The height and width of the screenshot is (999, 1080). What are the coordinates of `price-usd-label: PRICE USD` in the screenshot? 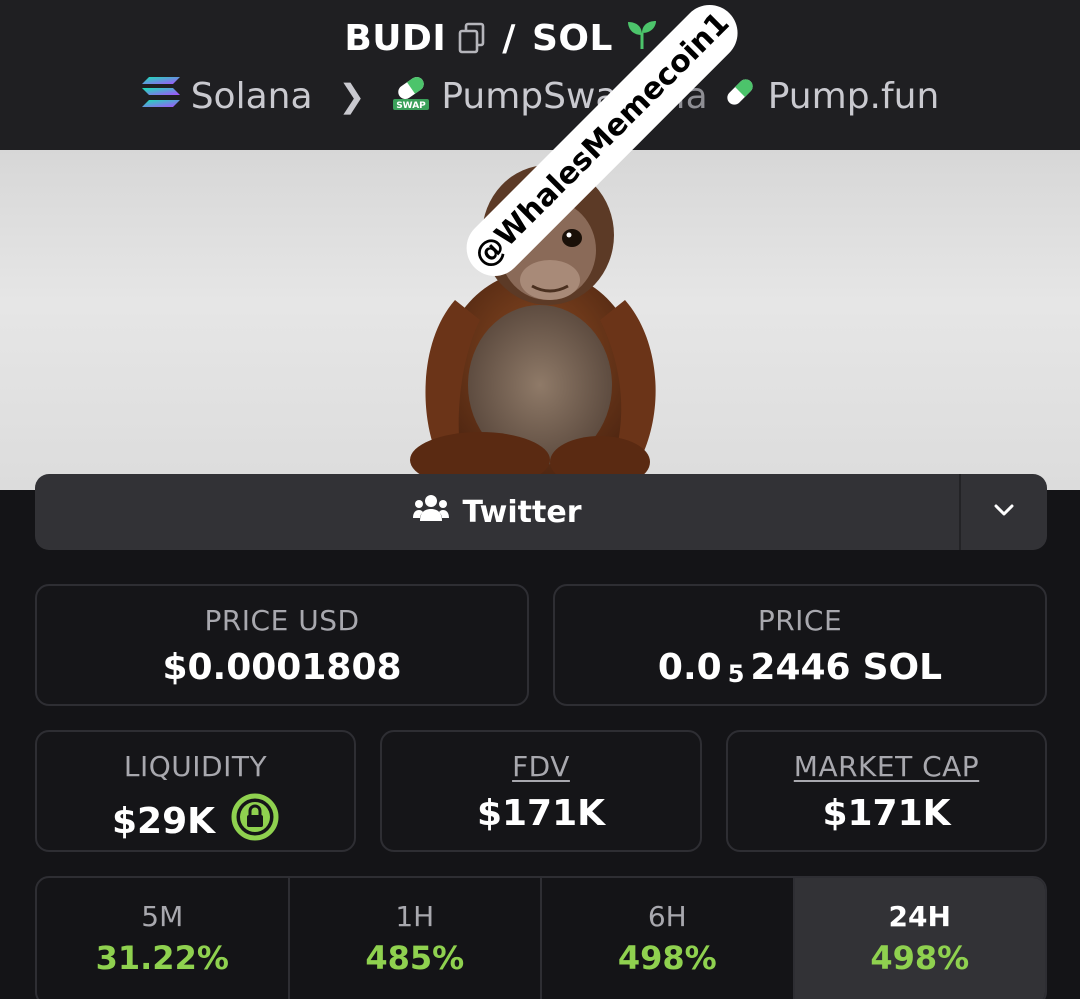 It's located at (282, 620).